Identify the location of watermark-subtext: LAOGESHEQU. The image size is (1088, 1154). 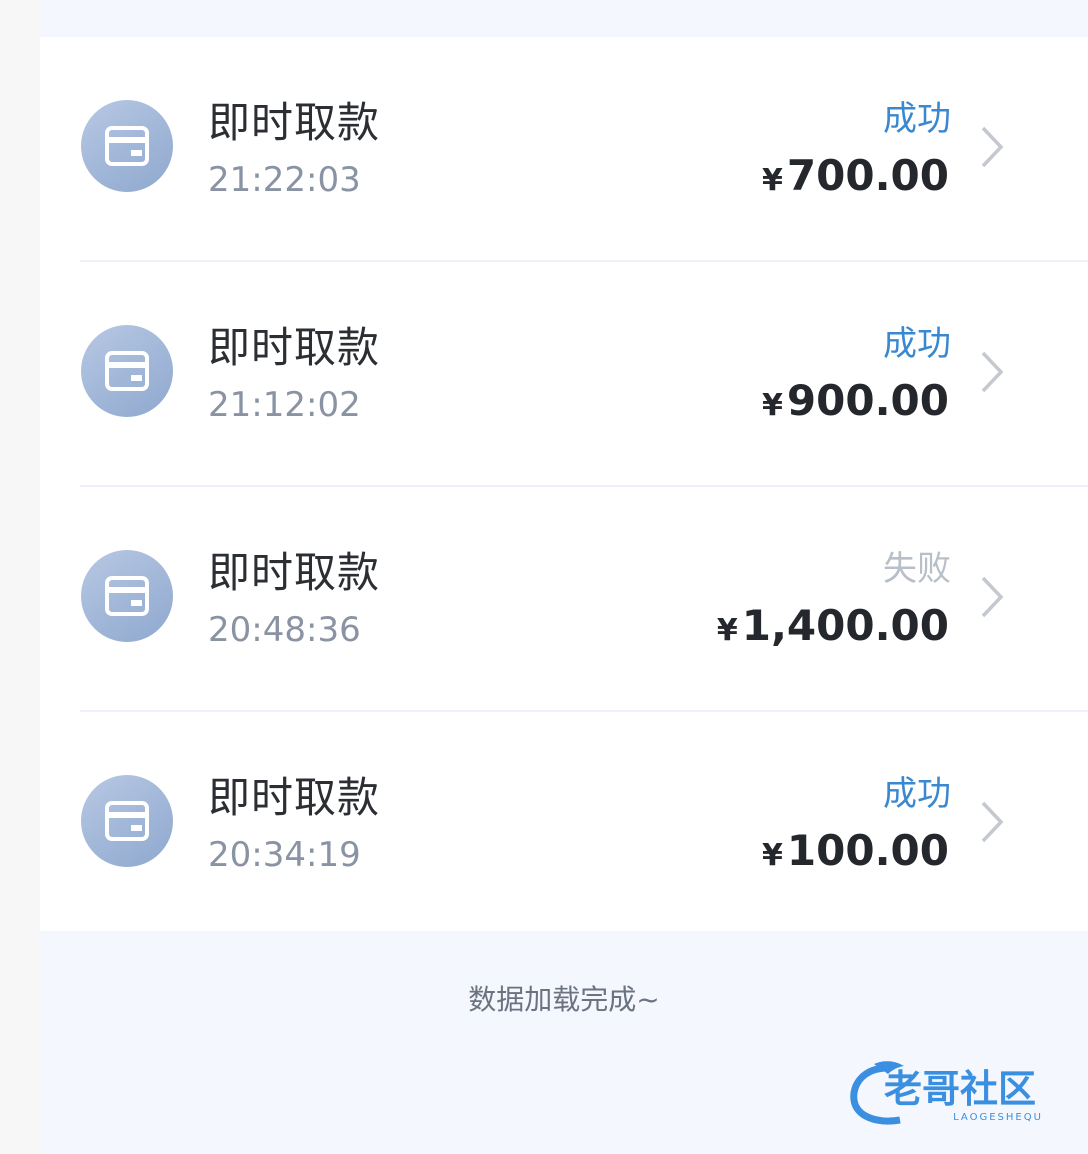
(998, 1117).